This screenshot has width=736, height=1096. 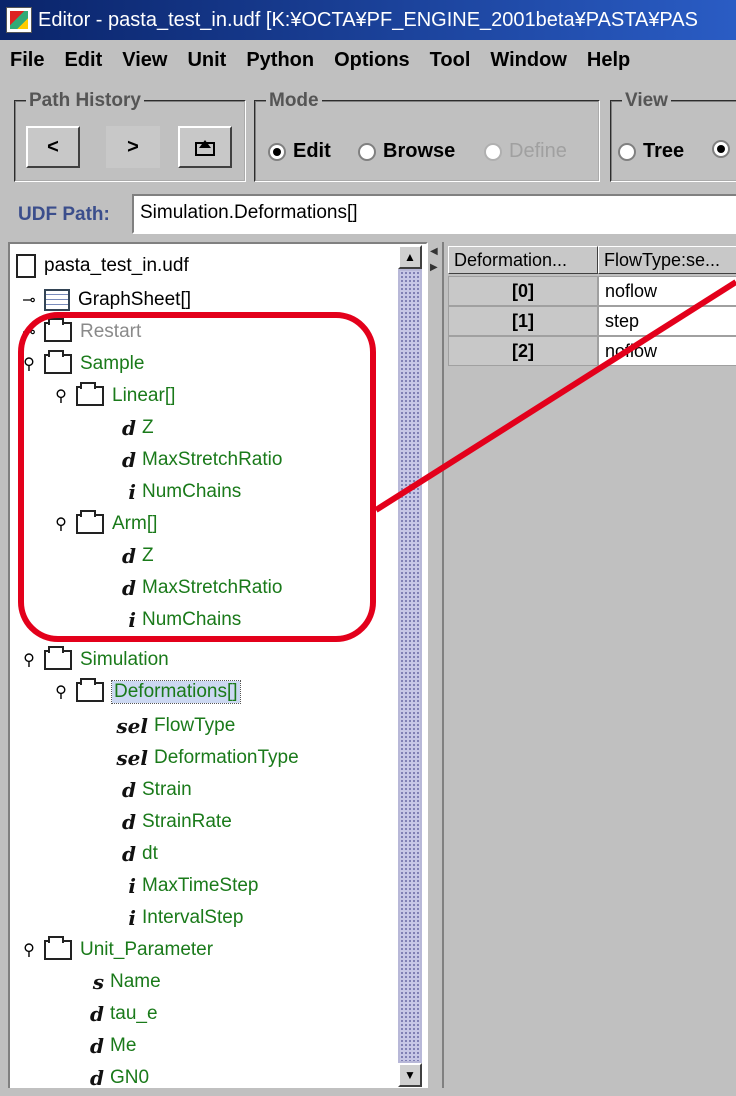 What do you see at coordinates (104, 524) in the screenshot?
I see `tree-node-arm: ⚲ Arm[]` at bounding box center [104, 524].